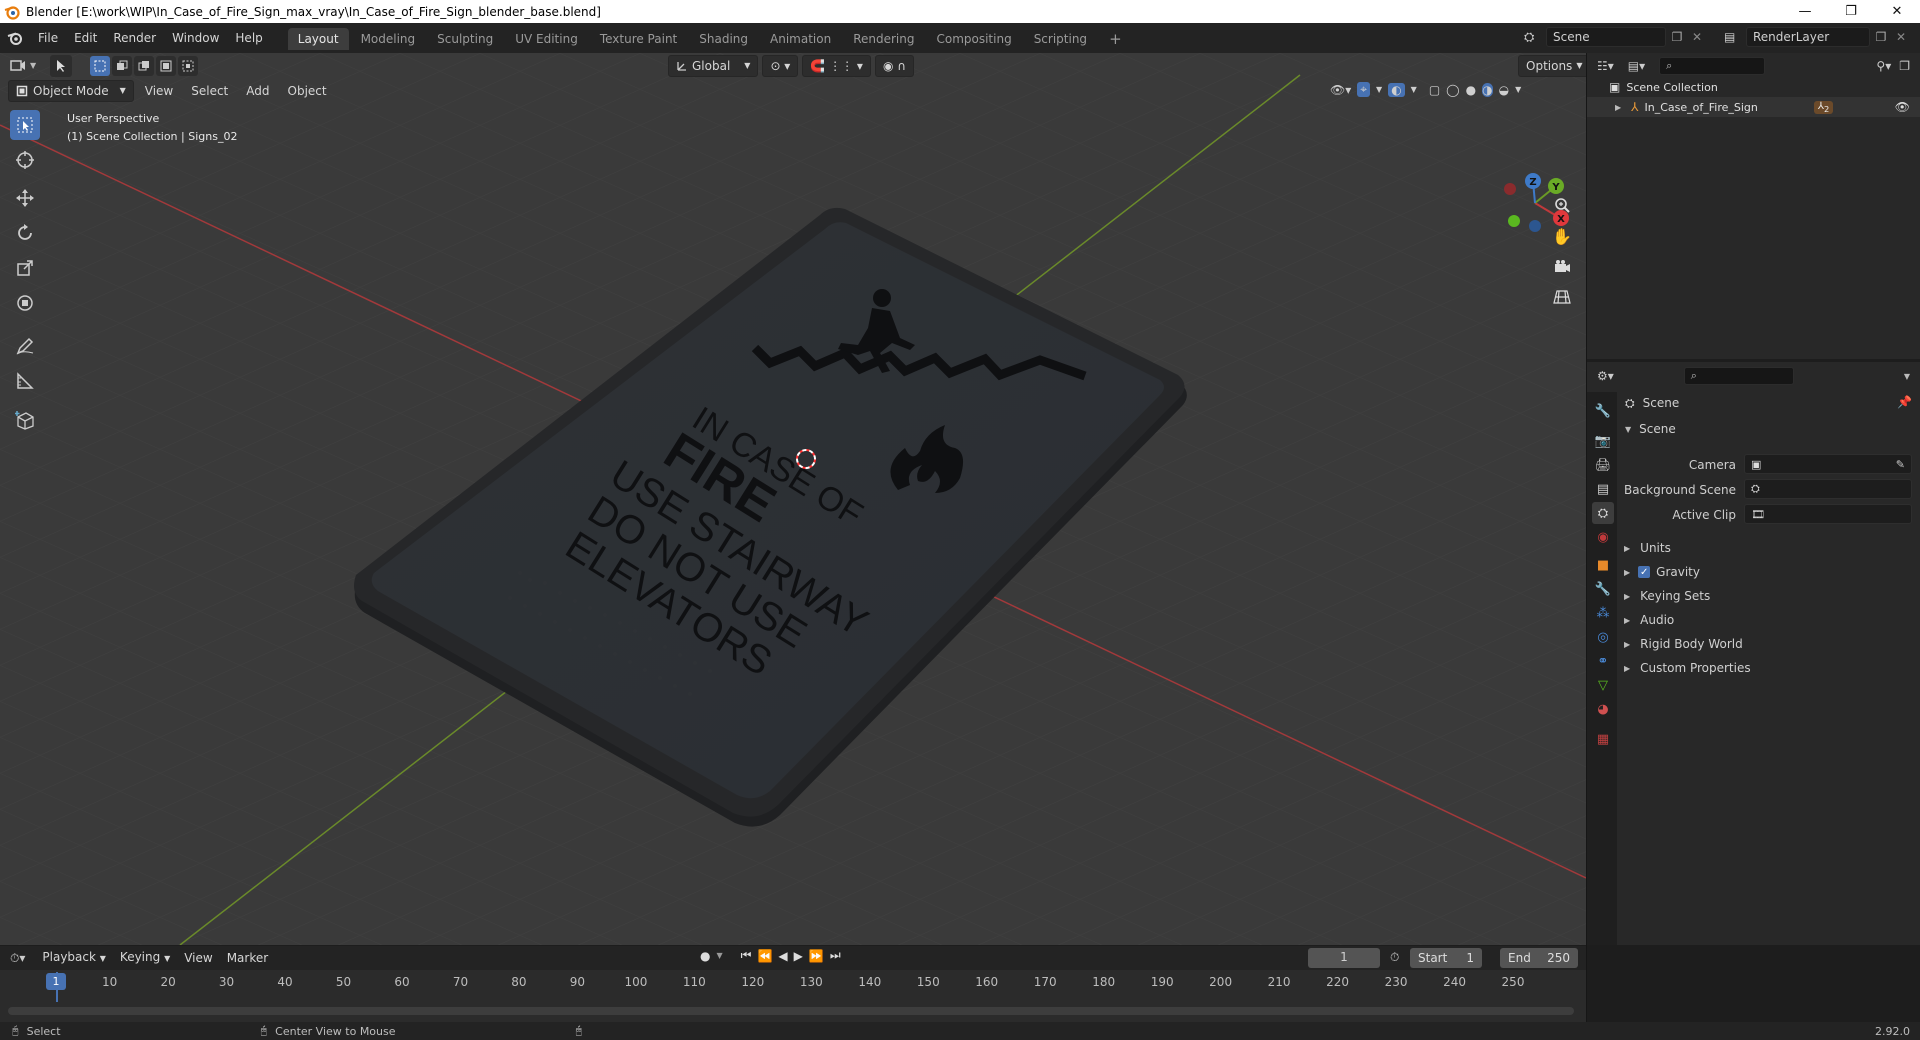  Describe the element at coordinates (1603, 685) in the screenshot. I see `data-tab-icon: ▽` at that location.